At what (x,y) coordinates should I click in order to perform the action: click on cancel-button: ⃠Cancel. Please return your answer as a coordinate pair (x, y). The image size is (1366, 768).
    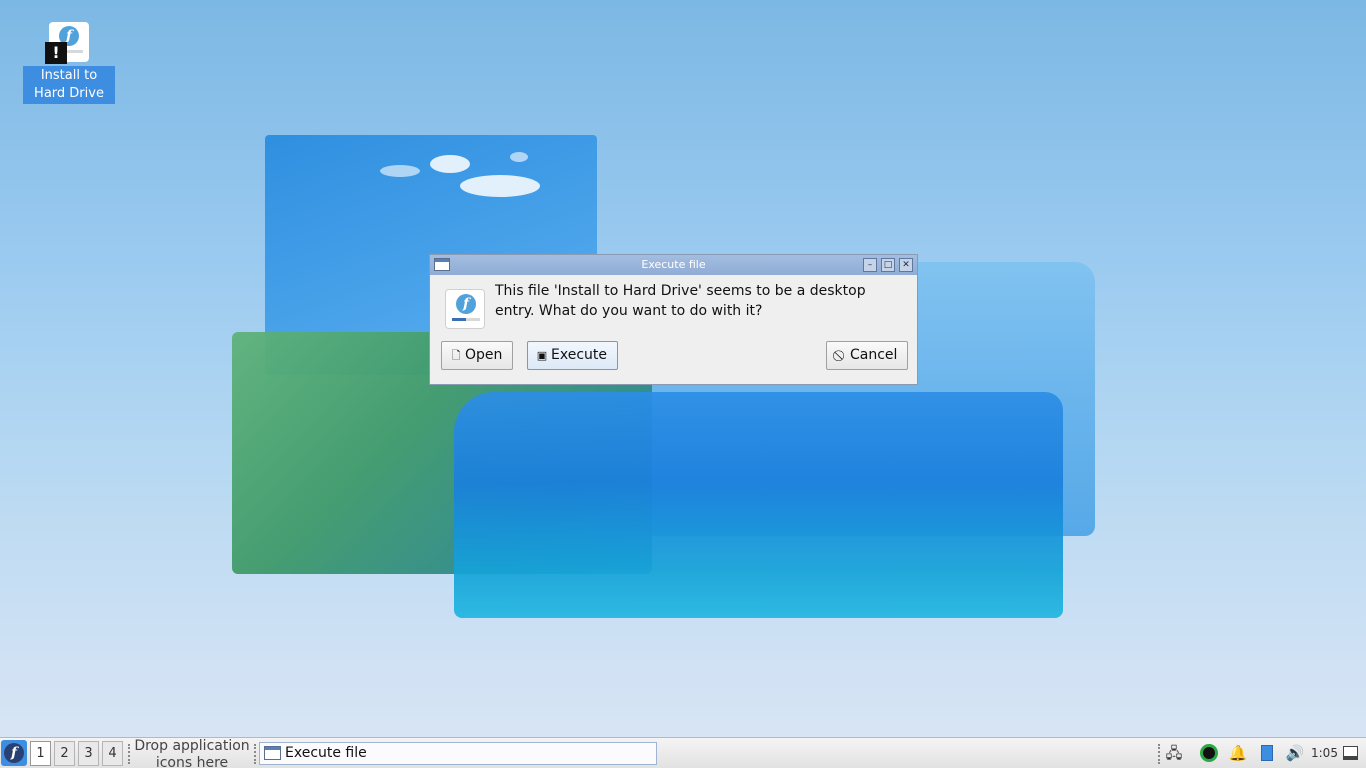
    Looking at the image, I should click on (867, 355).